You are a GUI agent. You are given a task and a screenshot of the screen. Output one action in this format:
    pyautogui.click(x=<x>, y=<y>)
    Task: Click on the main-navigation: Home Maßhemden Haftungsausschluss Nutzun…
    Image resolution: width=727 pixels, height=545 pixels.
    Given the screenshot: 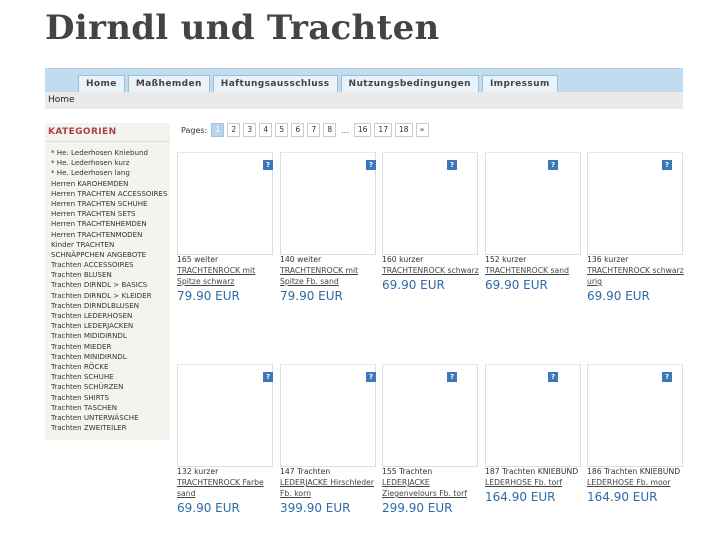 What is the action you would take?
    pyautogui.click(x=364, y=80)
    